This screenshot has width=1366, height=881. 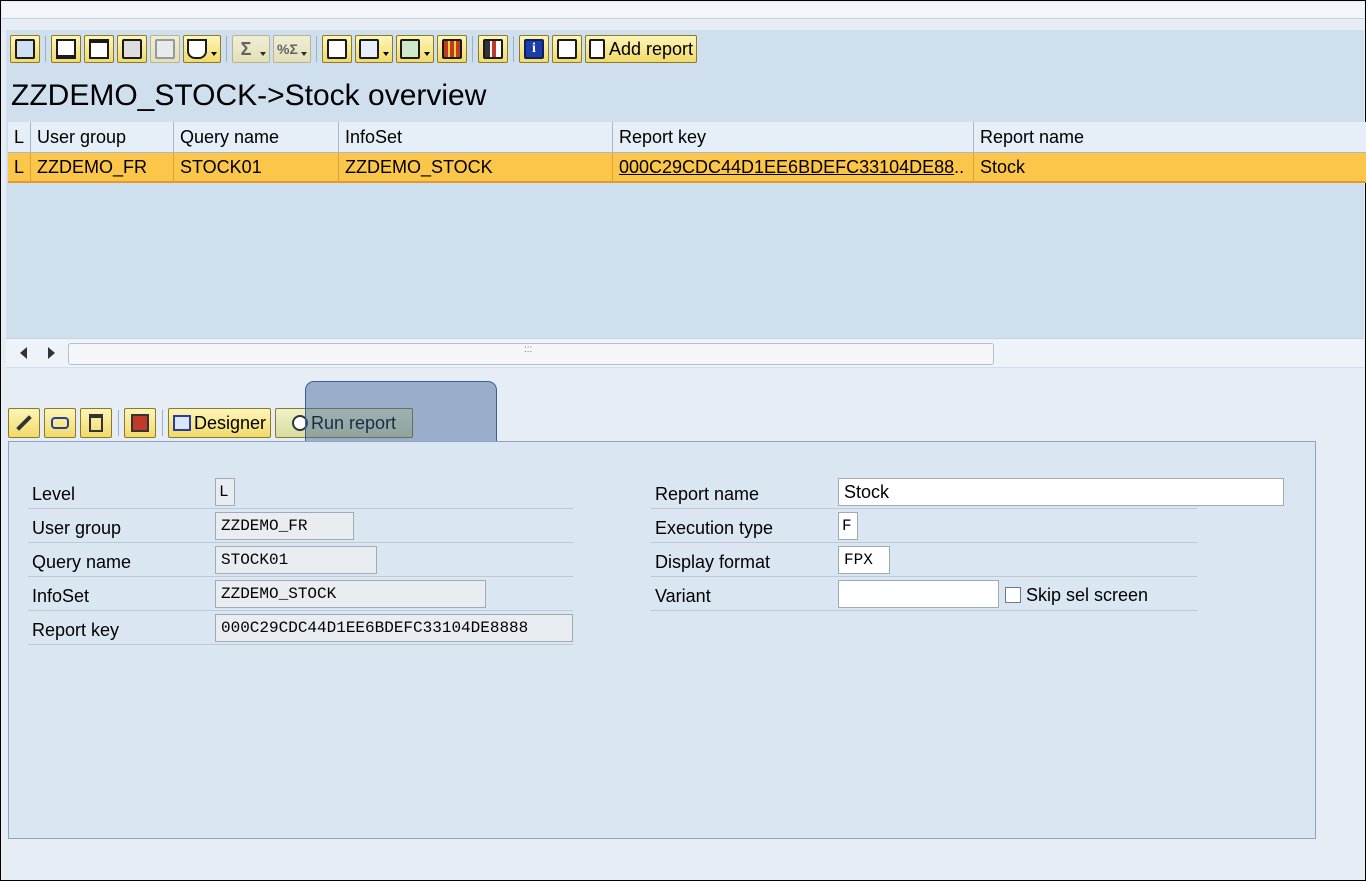 I want to click on sum-icon: Σ, so click(x=246, y=49).